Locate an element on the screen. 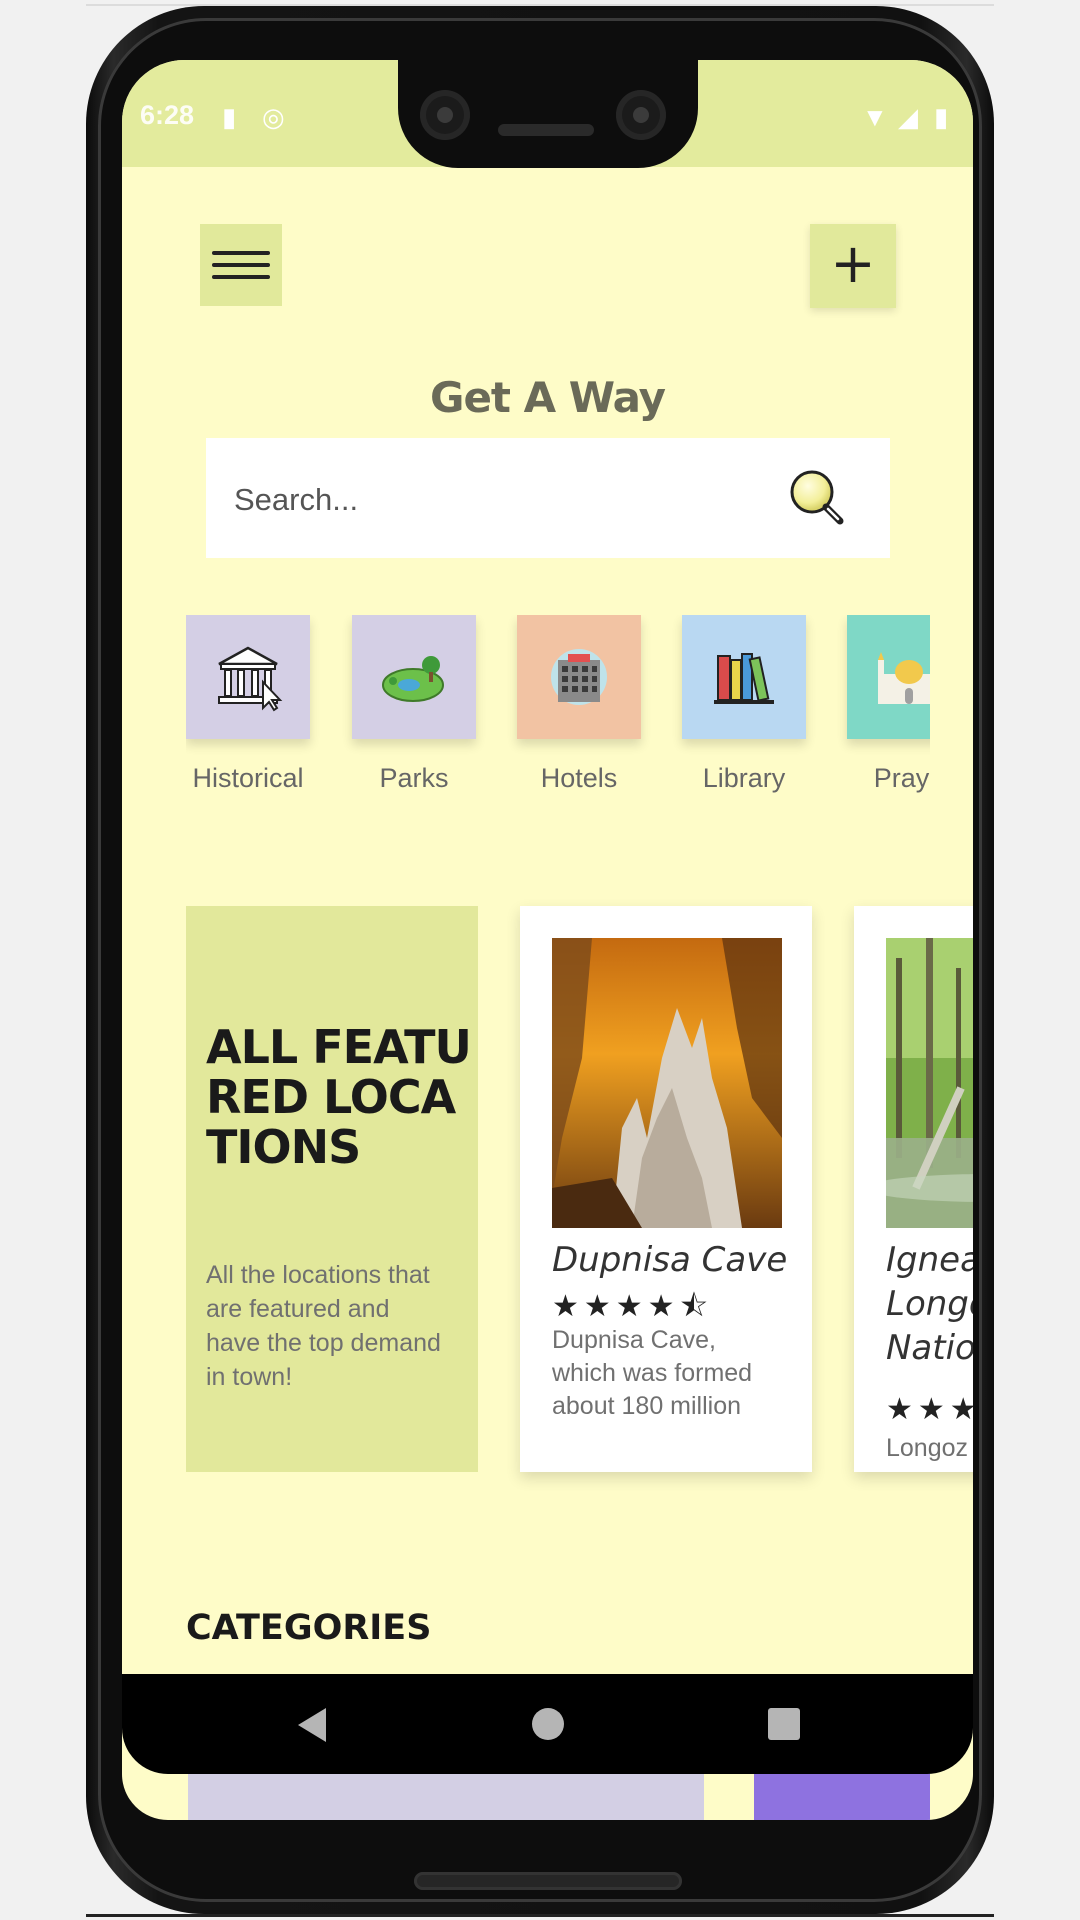 The width and height of the screenshot is (1080, 1920). location-description: Longoz is located at coordinates (927, 1448).